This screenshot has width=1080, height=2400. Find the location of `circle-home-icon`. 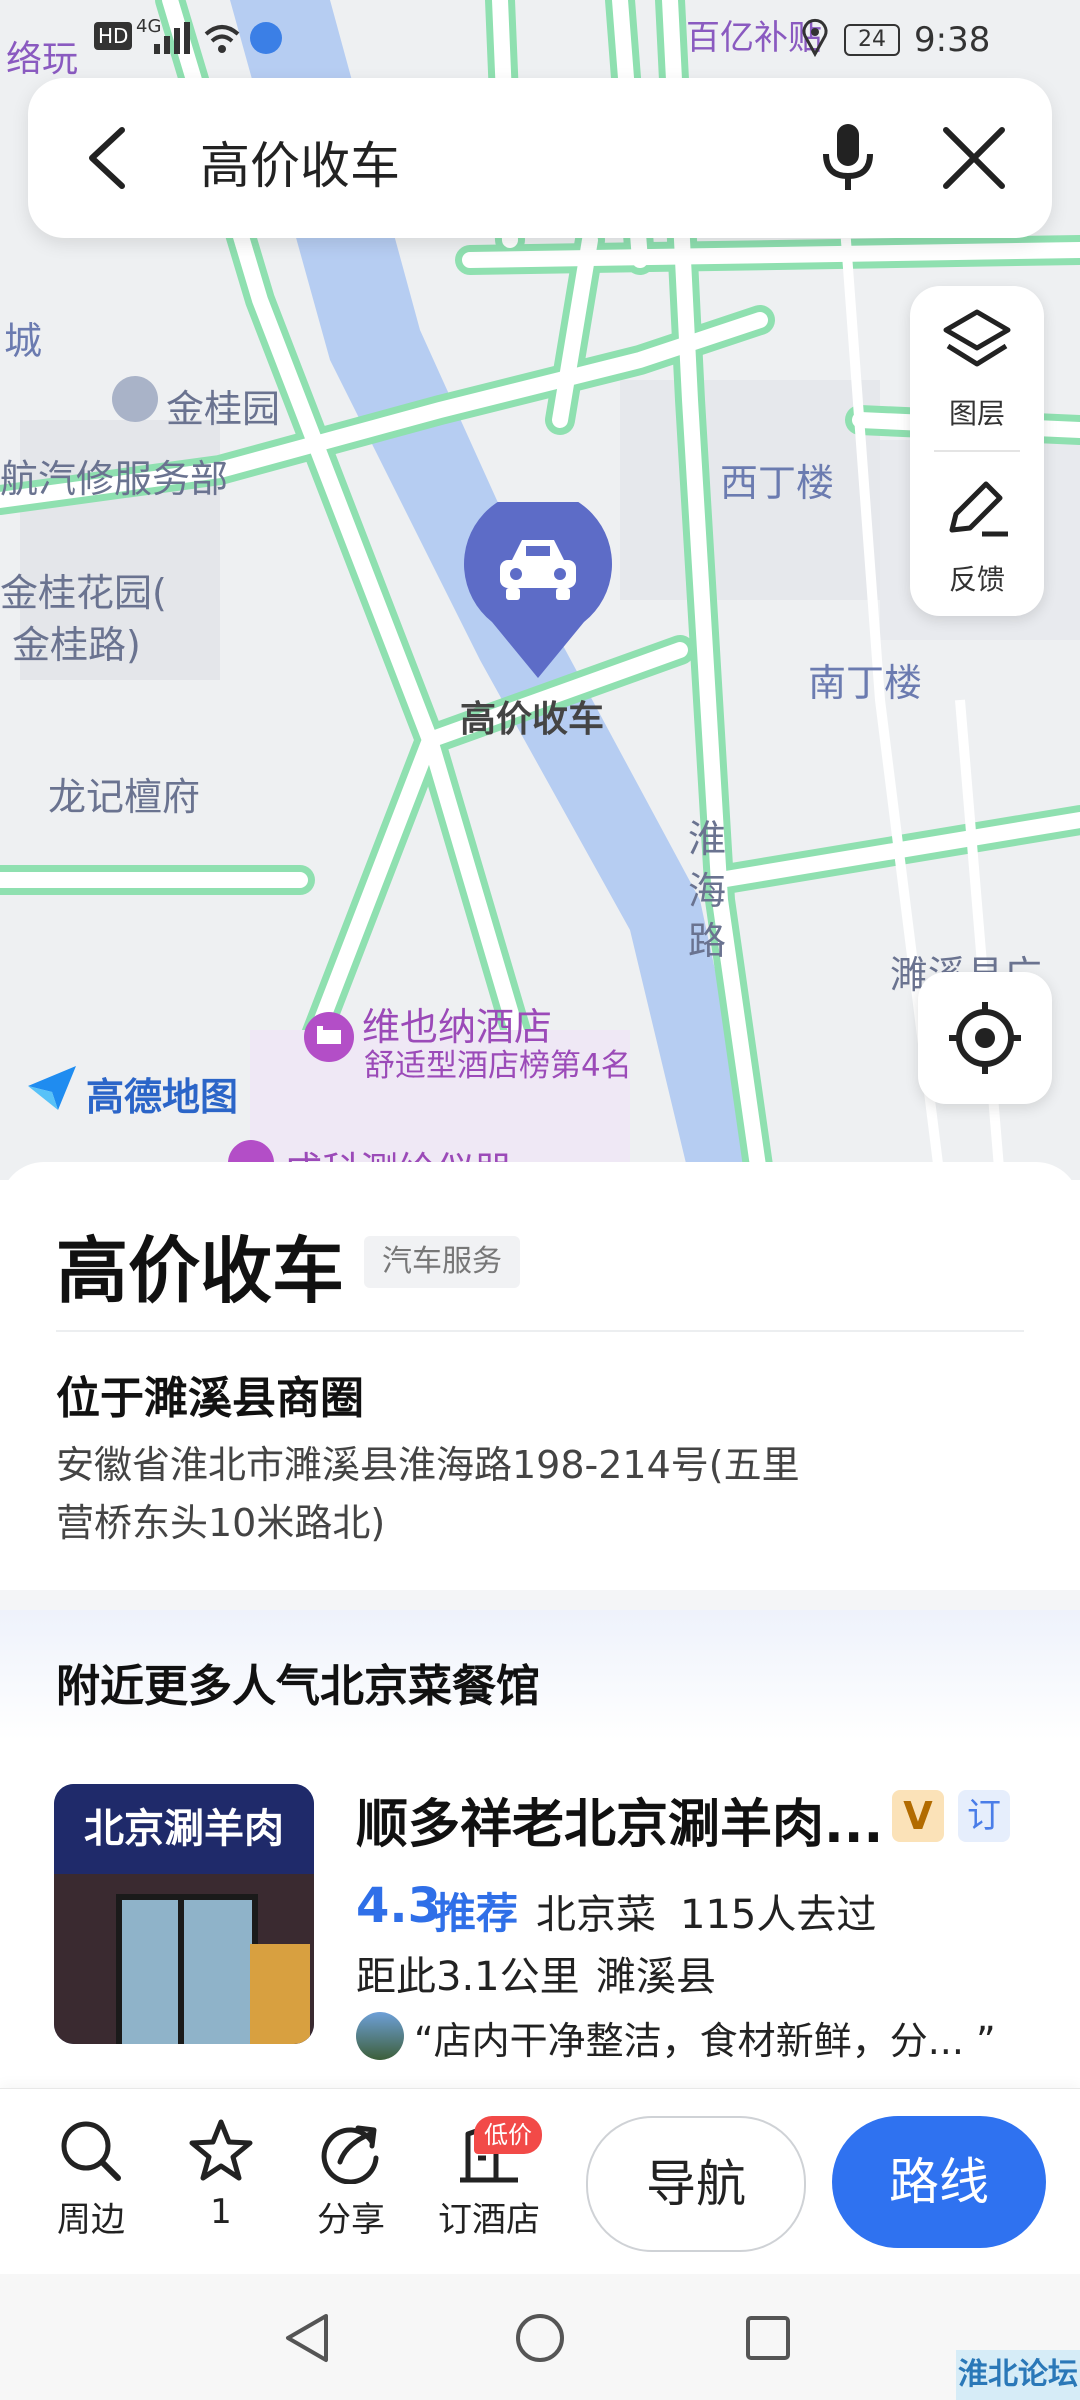

circle-home-icon is located at coordinates (540, 2338).